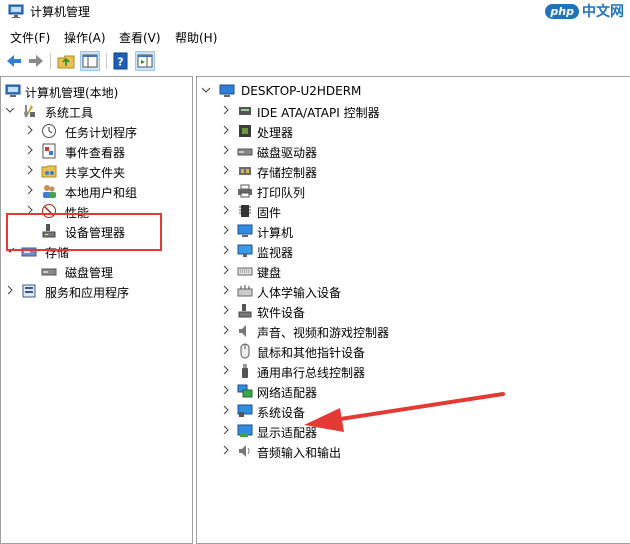 The height and width of the screenshot is (544, 630). Describe the element at coordinates (245, 211) in the screenshot. I see `firmware-icon` at that location.